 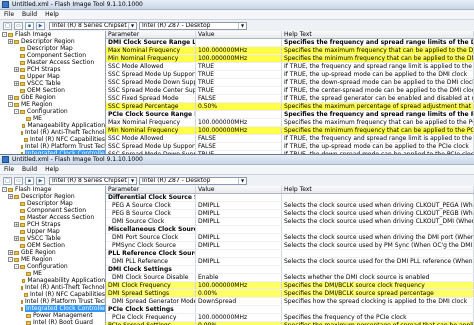 I want to click on menu-build: Build, so click(x=29, y=14).